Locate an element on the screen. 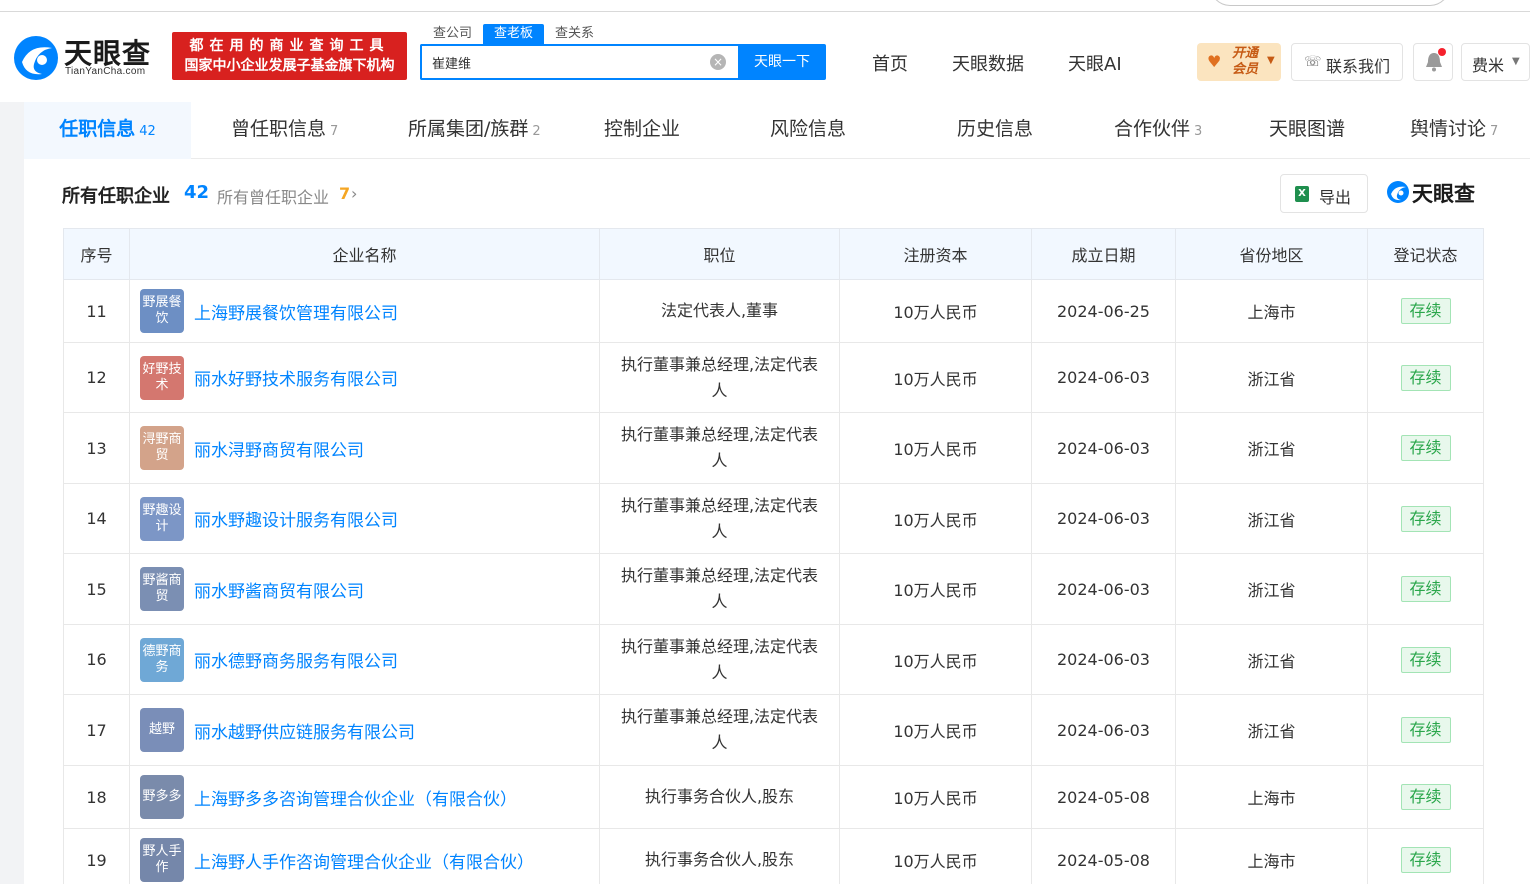 The height and width of the screenshot is (884, 1530). company-name-link: 丽水好野技术服务有限公司 is located at coordinates (296, 377).